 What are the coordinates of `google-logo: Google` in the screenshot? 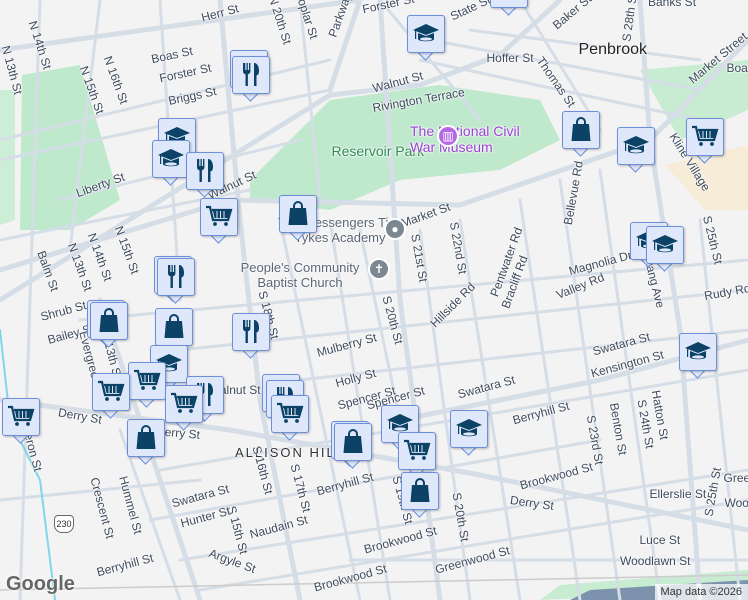 It's located at (40, 584).